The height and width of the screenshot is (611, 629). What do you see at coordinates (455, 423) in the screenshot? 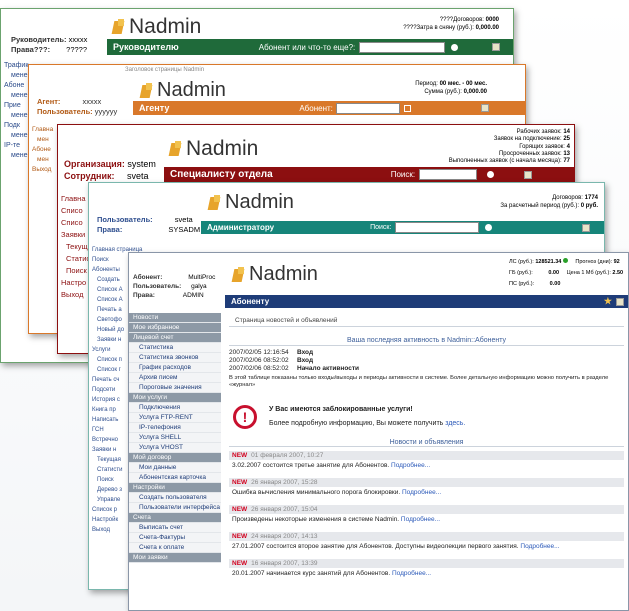
I see `alert-link: здесь.` at bounding box center [455, 423].